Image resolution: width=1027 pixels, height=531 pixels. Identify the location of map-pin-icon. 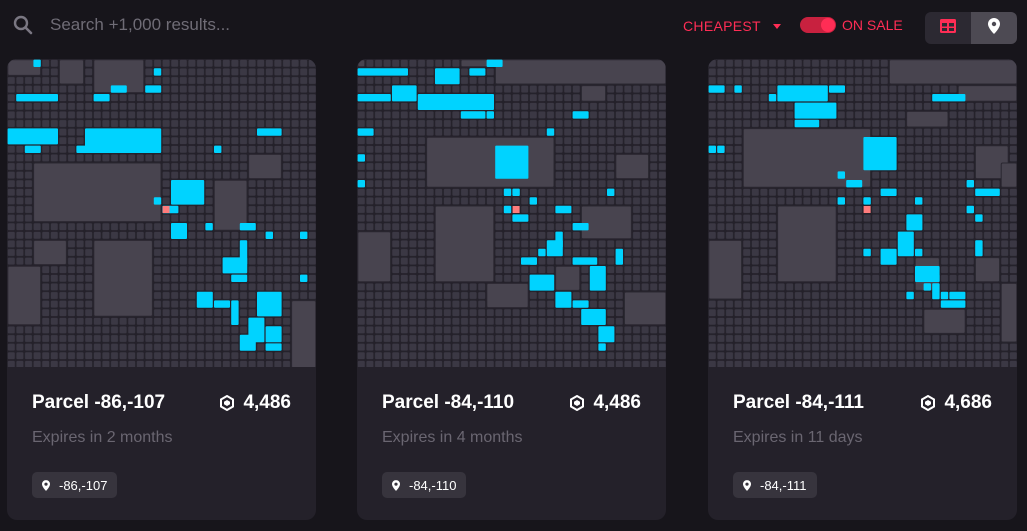
(994, 28).